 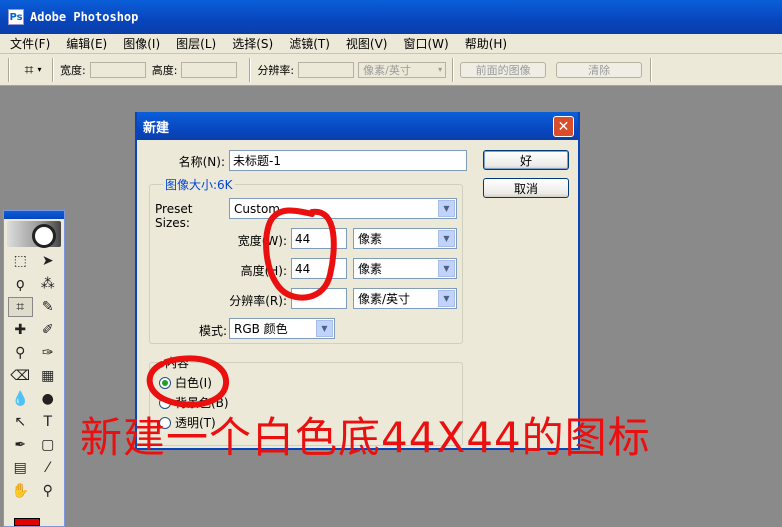 What do you see at coordinates (48, 307) in the screenshot?
I see `slice-icon: ✎` at bounding box center [48, 307].